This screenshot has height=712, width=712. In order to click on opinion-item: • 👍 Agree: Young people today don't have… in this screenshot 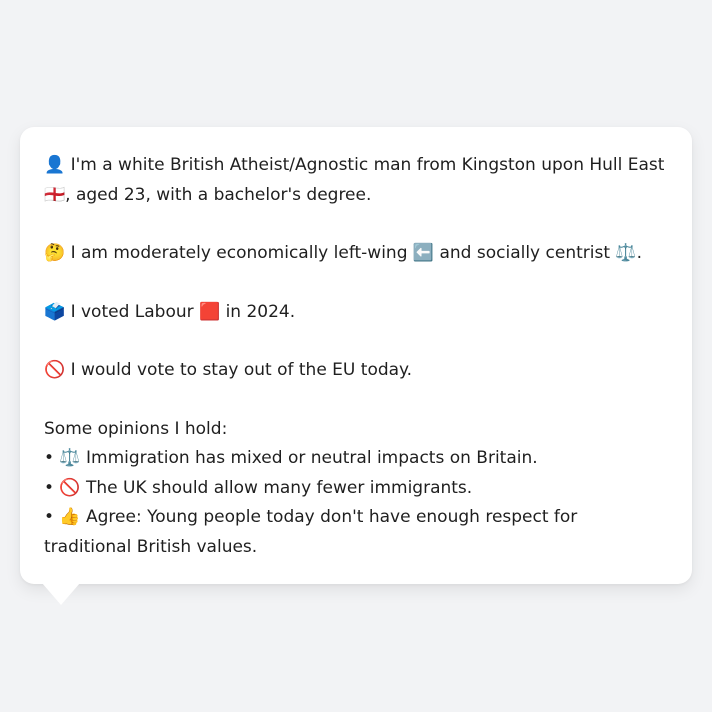, I will do `click(311, 532)`.